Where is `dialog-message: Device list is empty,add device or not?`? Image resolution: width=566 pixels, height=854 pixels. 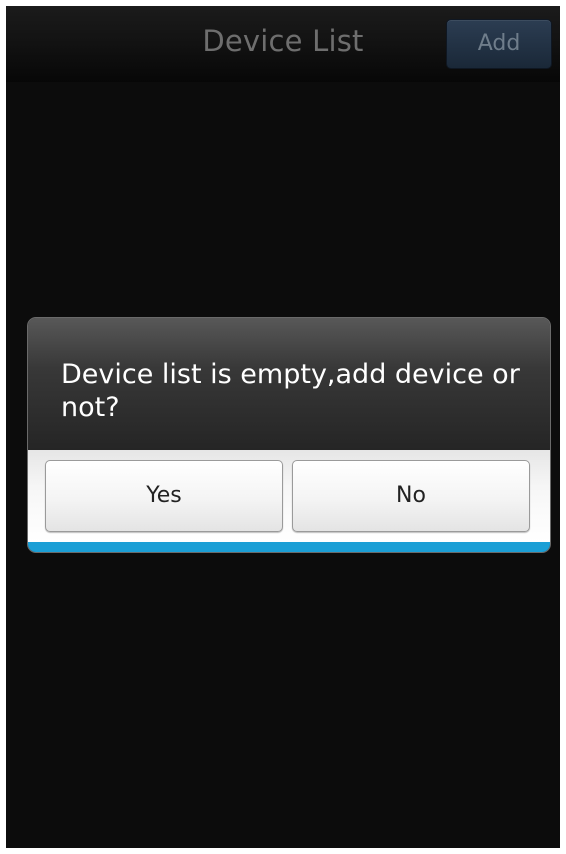
dialog-message: Device list is empty,add device or not? is located at coordinates (290, 391).